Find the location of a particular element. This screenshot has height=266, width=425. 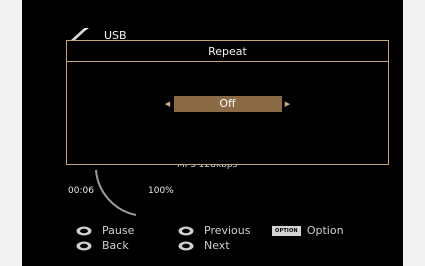

elapsed-time: 00:06 is located at coordinates (81, 191).